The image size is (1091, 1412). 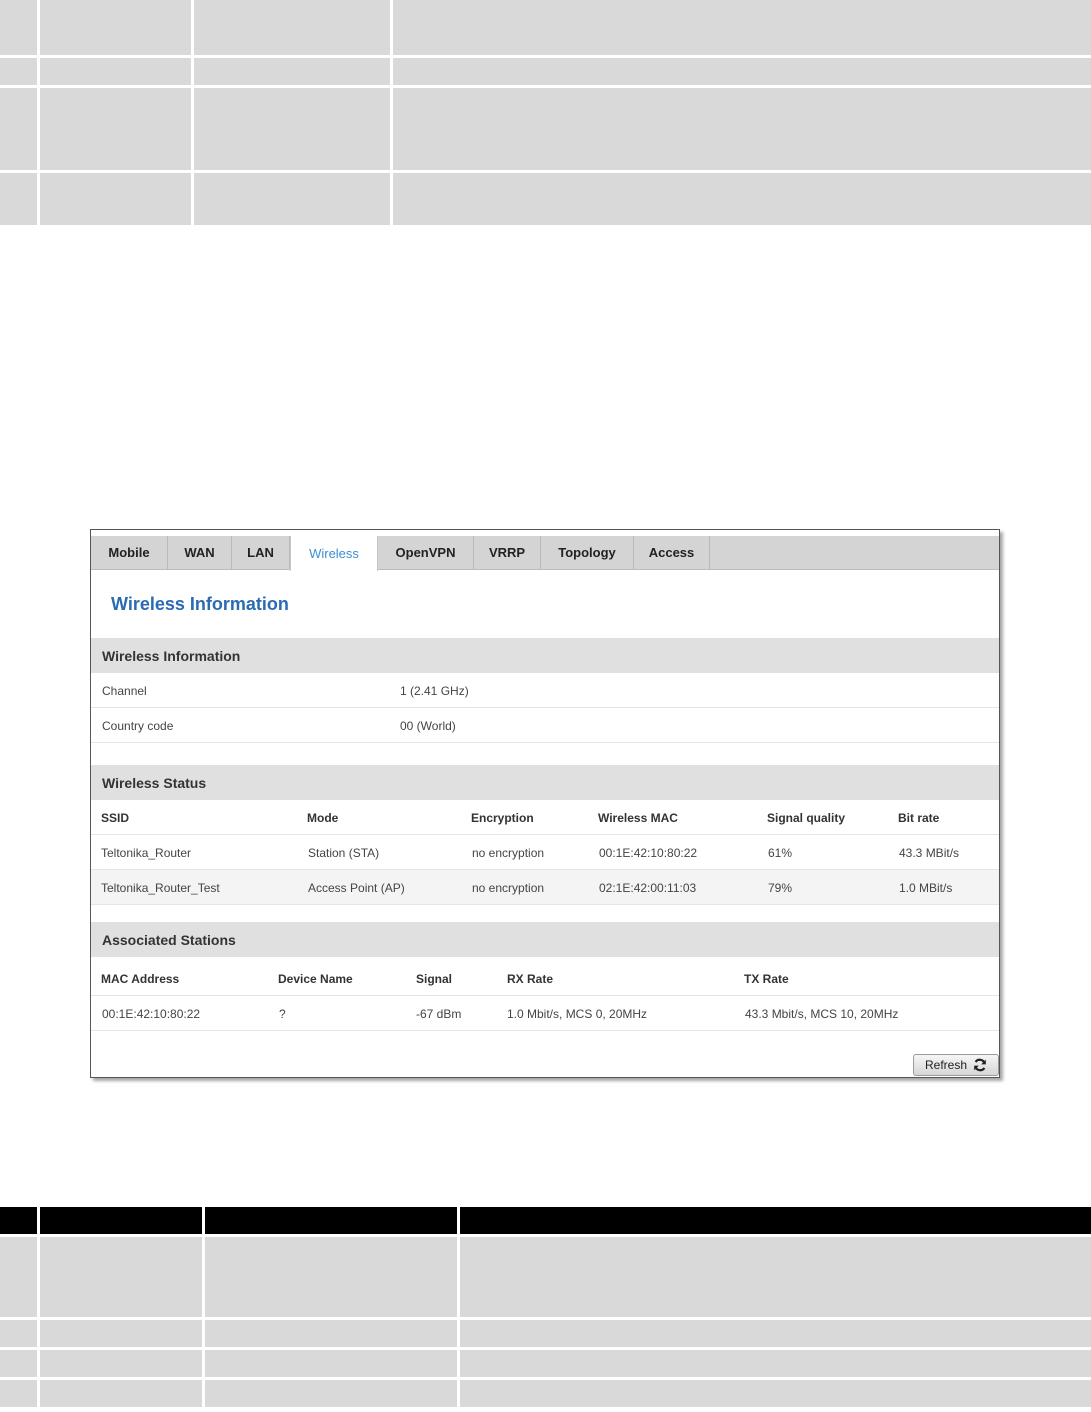 I want to click on info-label: Channel, so click(x=124, y=690).